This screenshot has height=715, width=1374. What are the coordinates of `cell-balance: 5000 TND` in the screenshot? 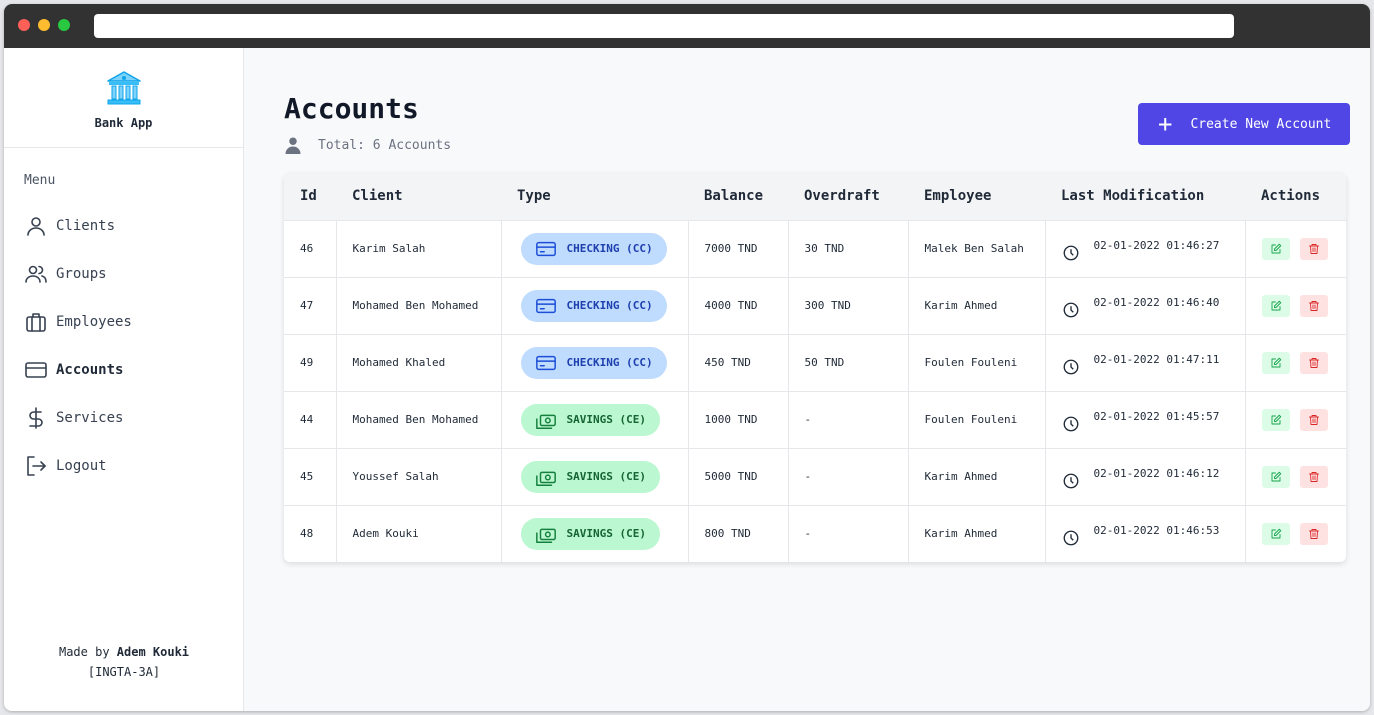 It's located at (738, 476).